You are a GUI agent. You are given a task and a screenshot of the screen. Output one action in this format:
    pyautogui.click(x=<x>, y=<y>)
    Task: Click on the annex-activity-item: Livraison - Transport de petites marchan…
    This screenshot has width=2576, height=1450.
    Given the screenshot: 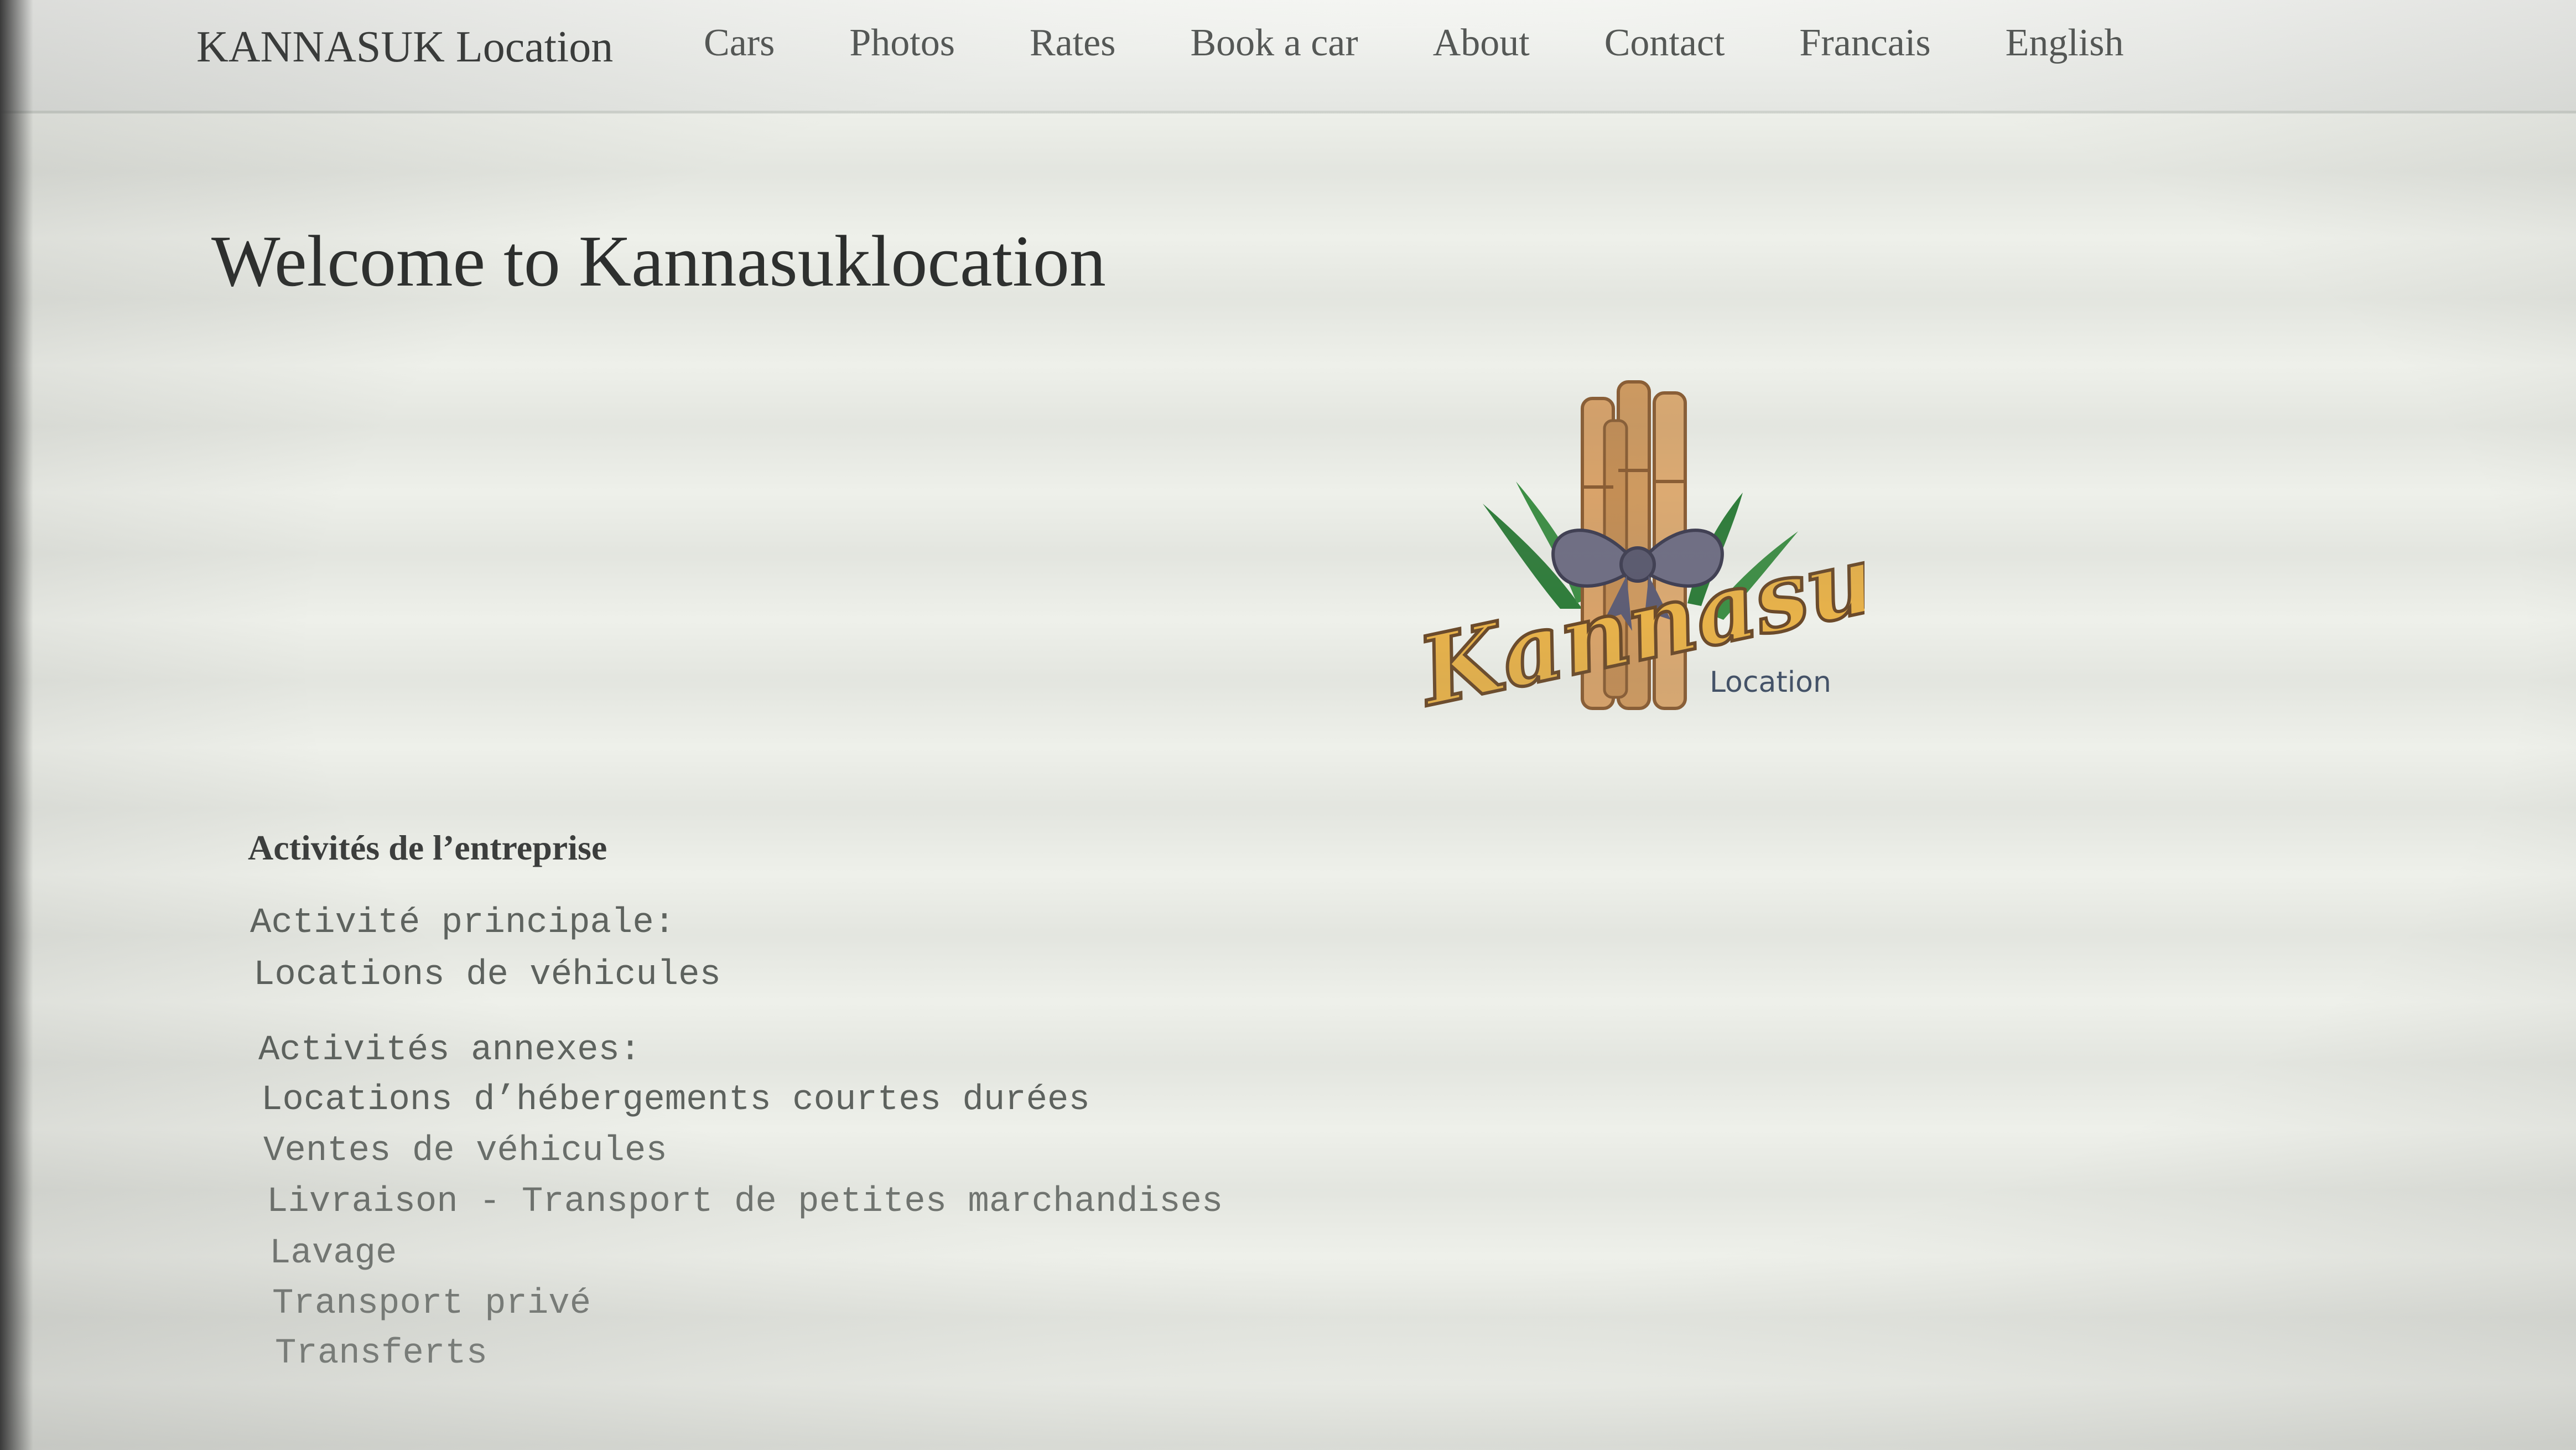 What is the action you would take?
    pyautogui.click(x=745, y=1202)
    